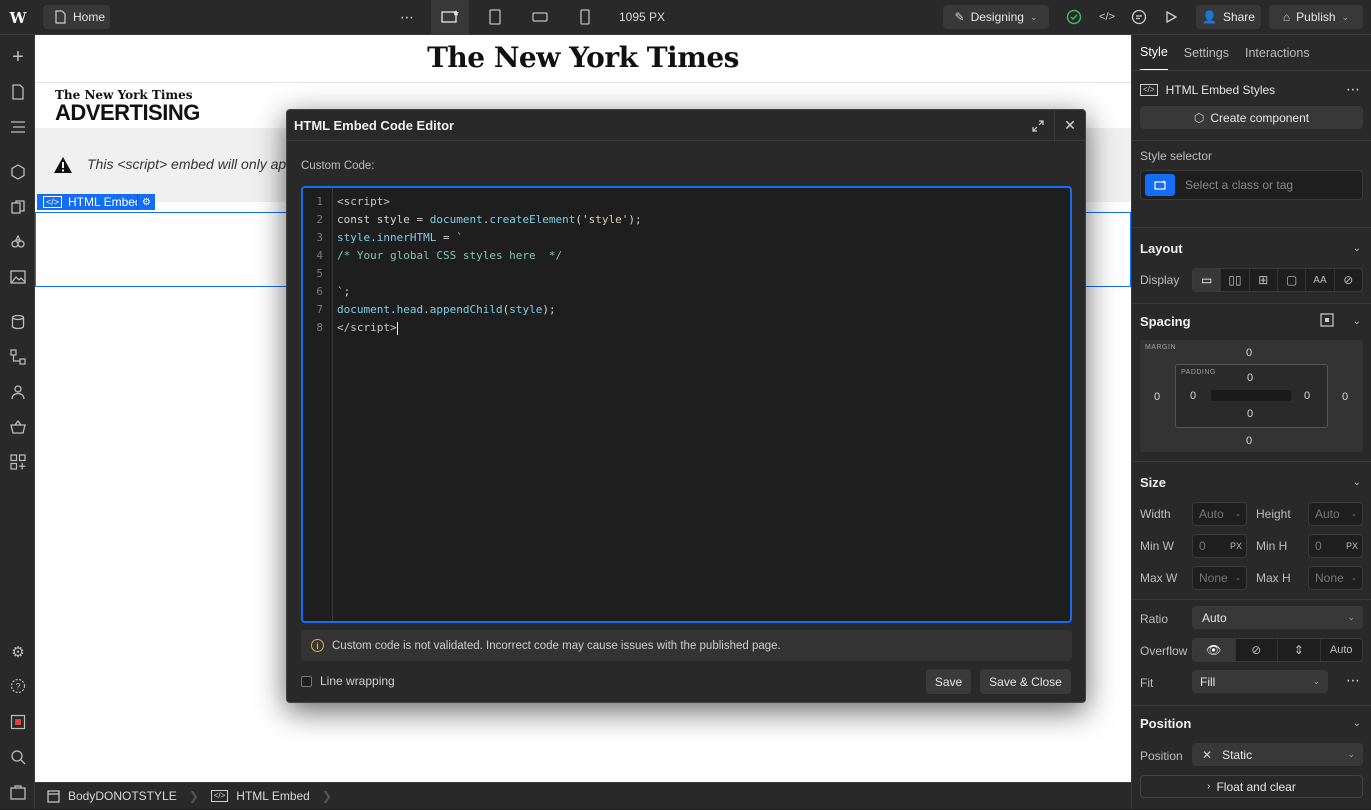  I want to click on html-embed-element-label: </> HTML Embed, so click(92, 202).